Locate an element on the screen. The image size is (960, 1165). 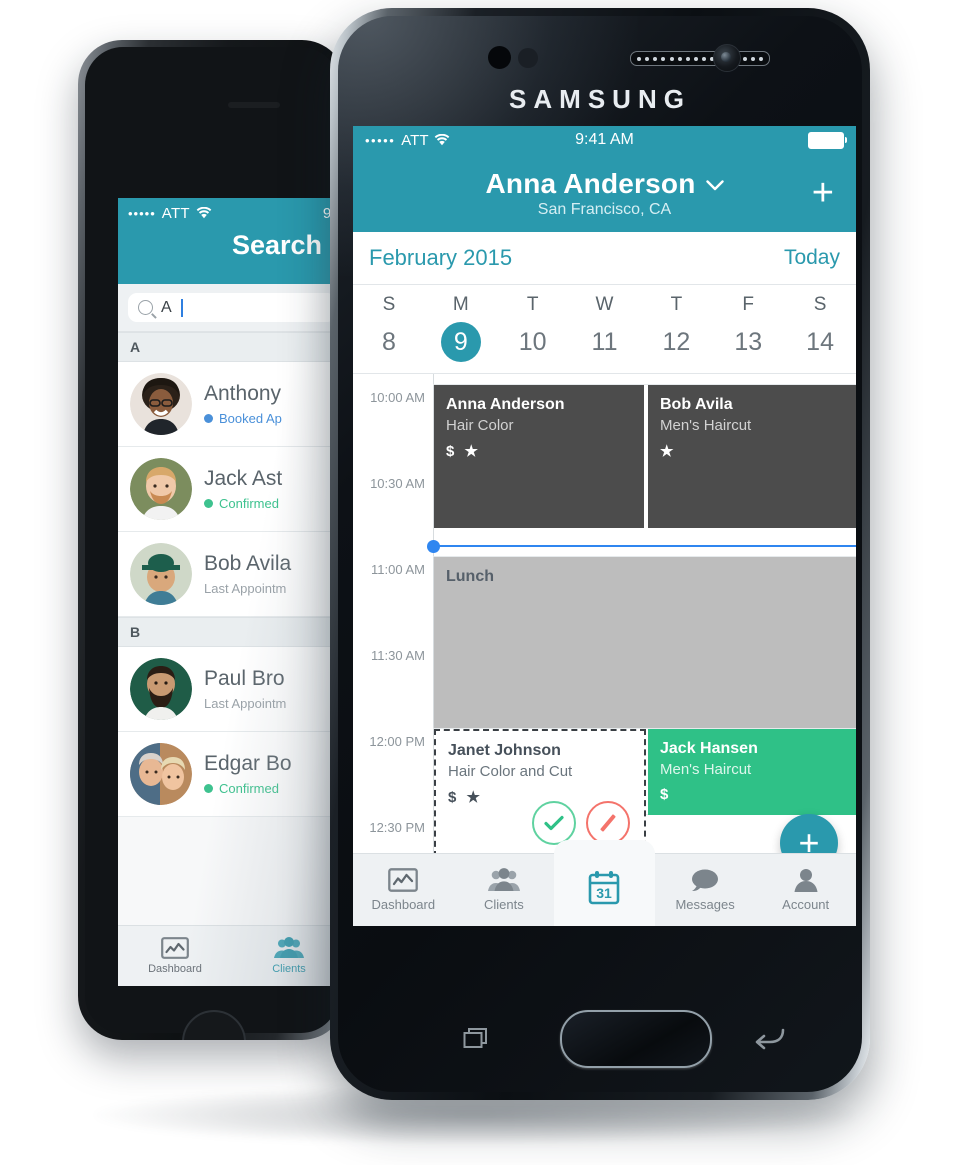
week-day-cell: S 8 is located at coordinates (389, 329).